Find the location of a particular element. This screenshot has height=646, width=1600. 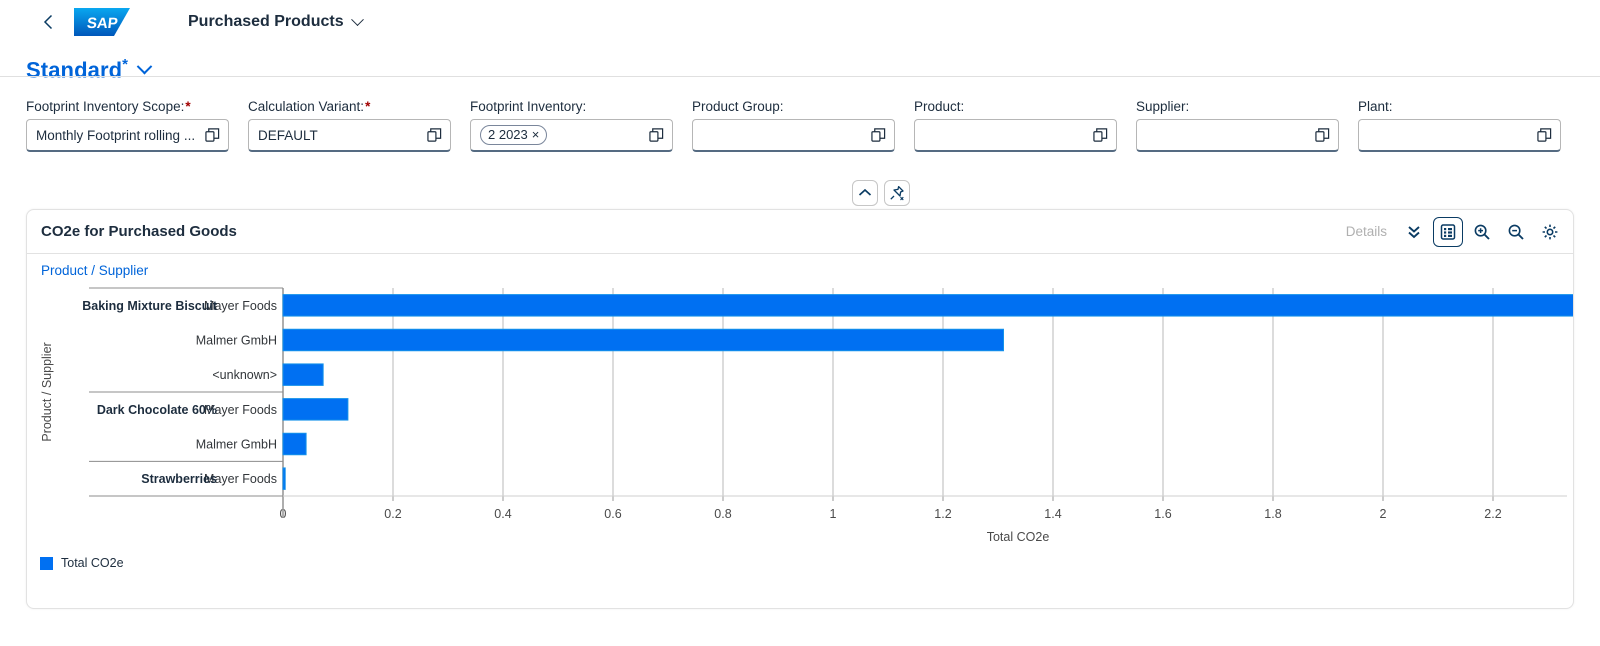

filter-label: Footprint Inventory Scope:* is located at coordinates (127, 106).